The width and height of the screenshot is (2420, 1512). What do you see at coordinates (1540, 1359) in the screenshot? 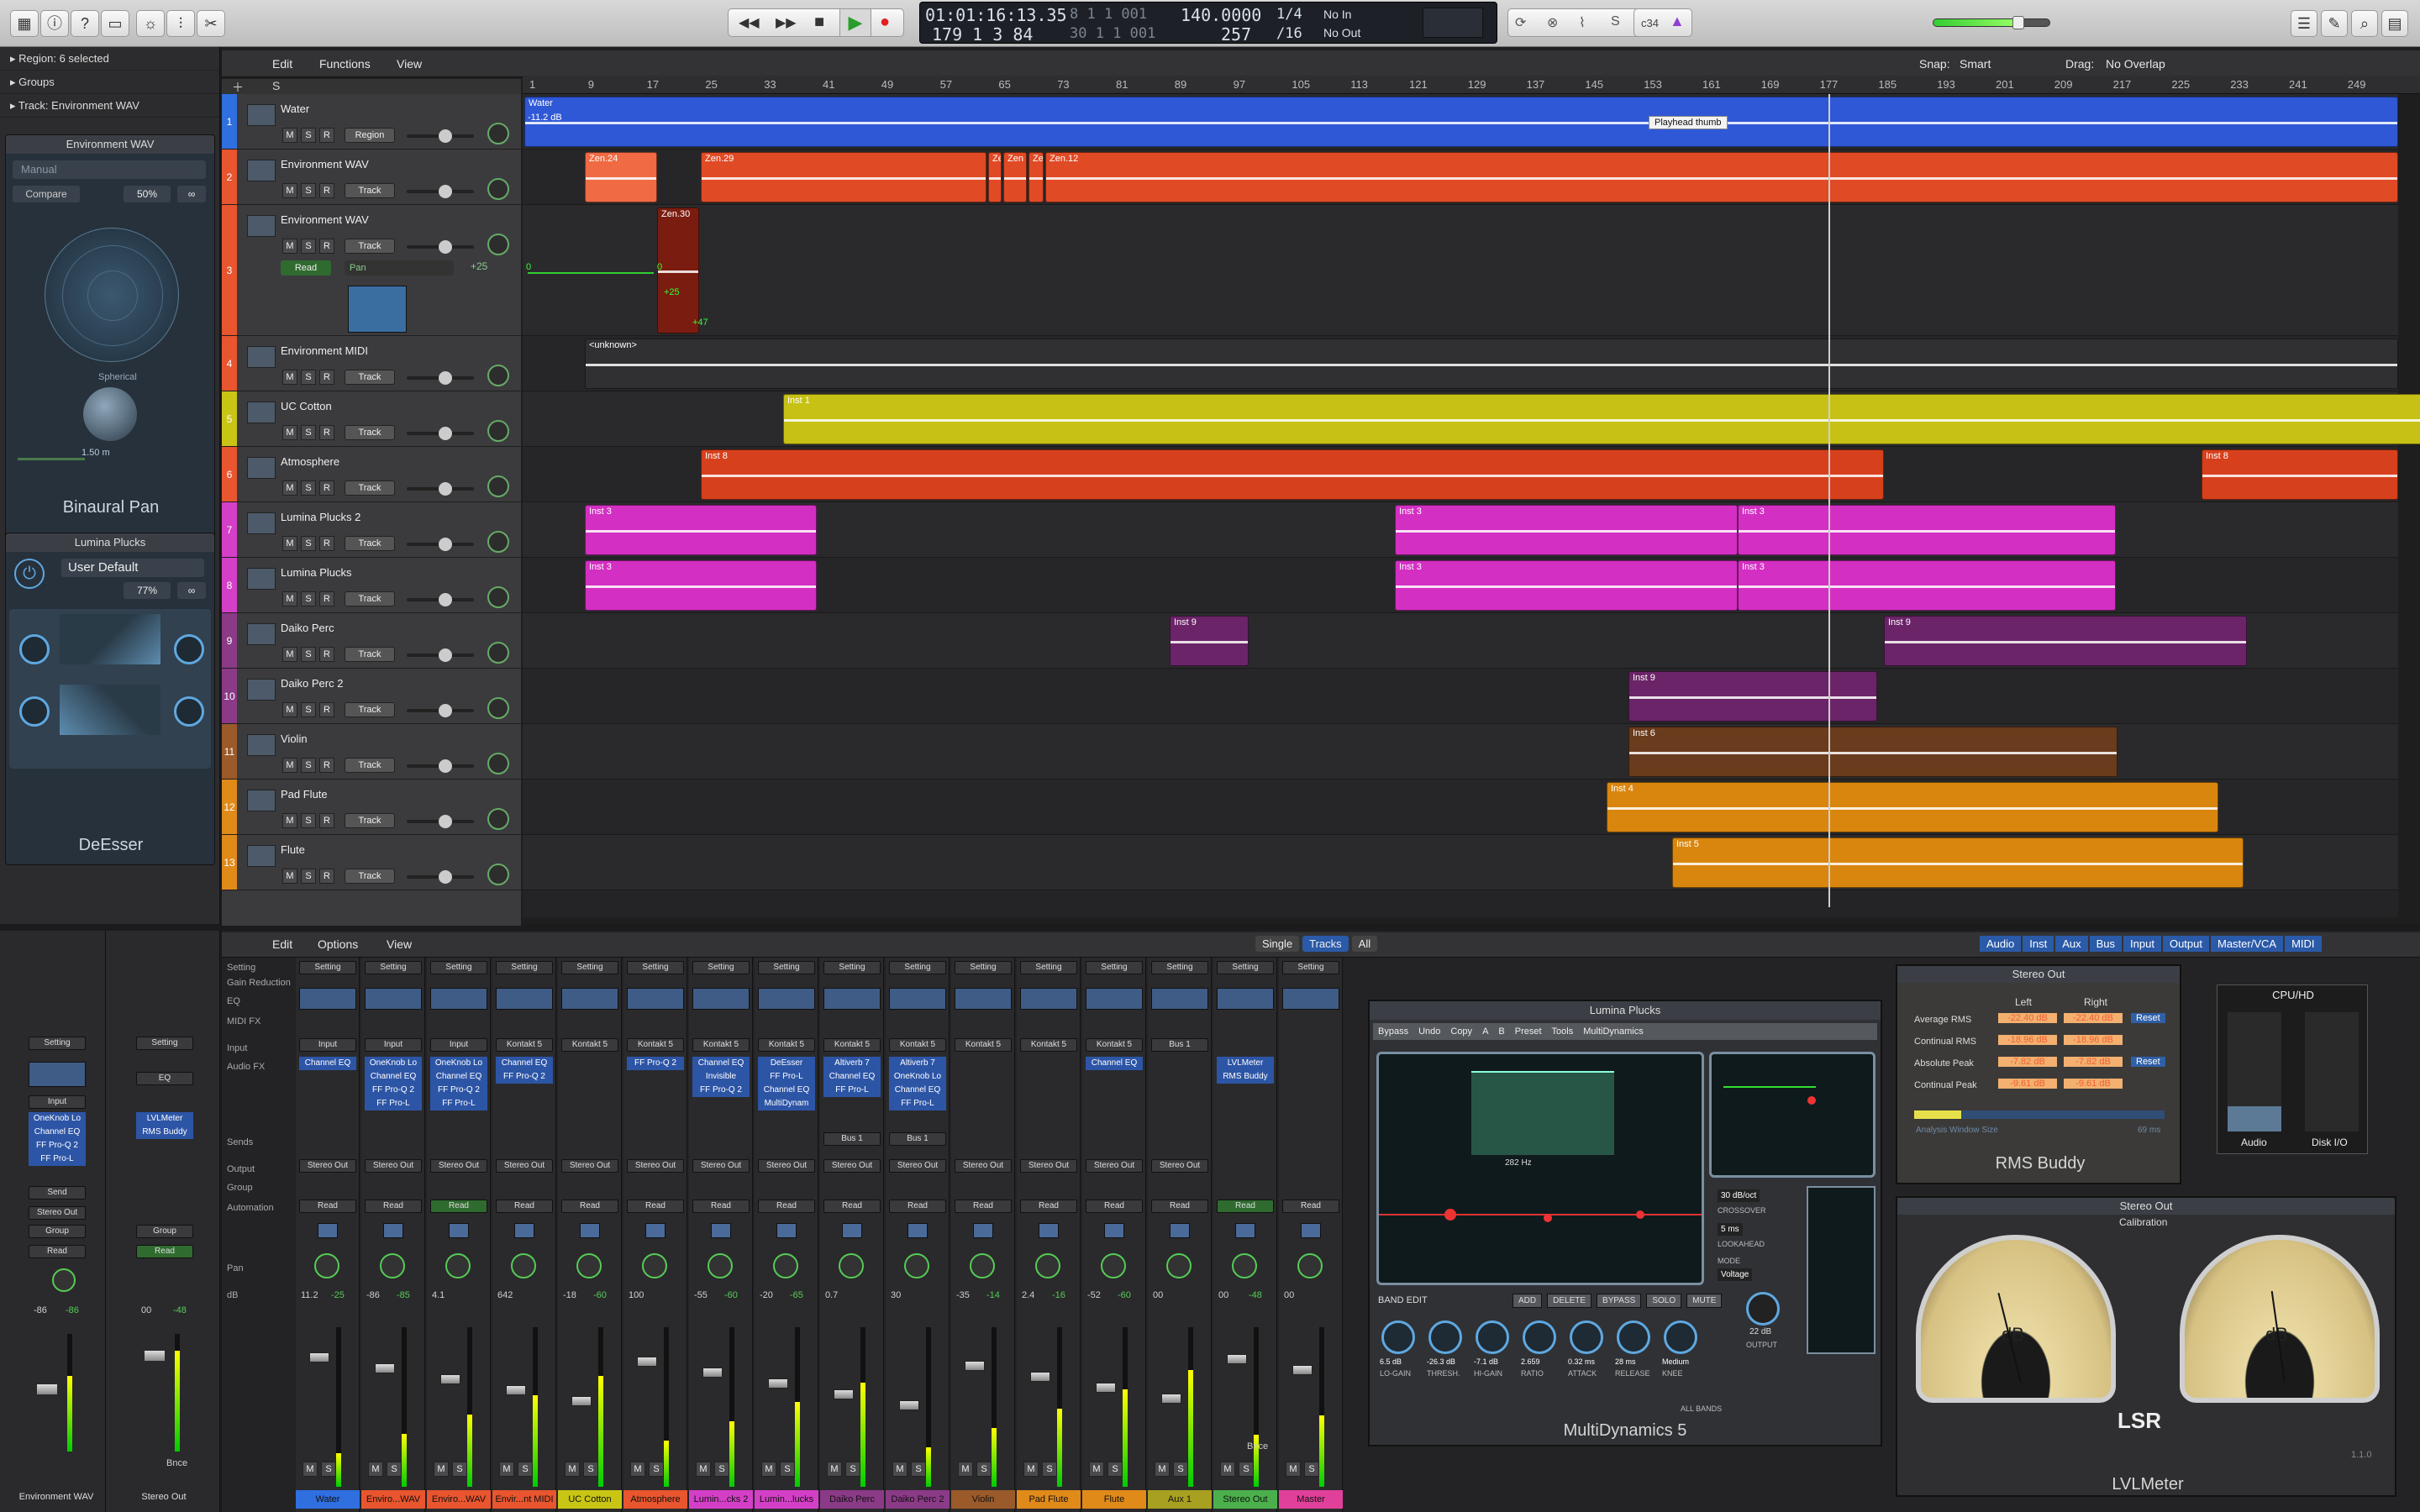
I see `md-knob: 2.659 RATIO` at bounding box center [1540, 1359].